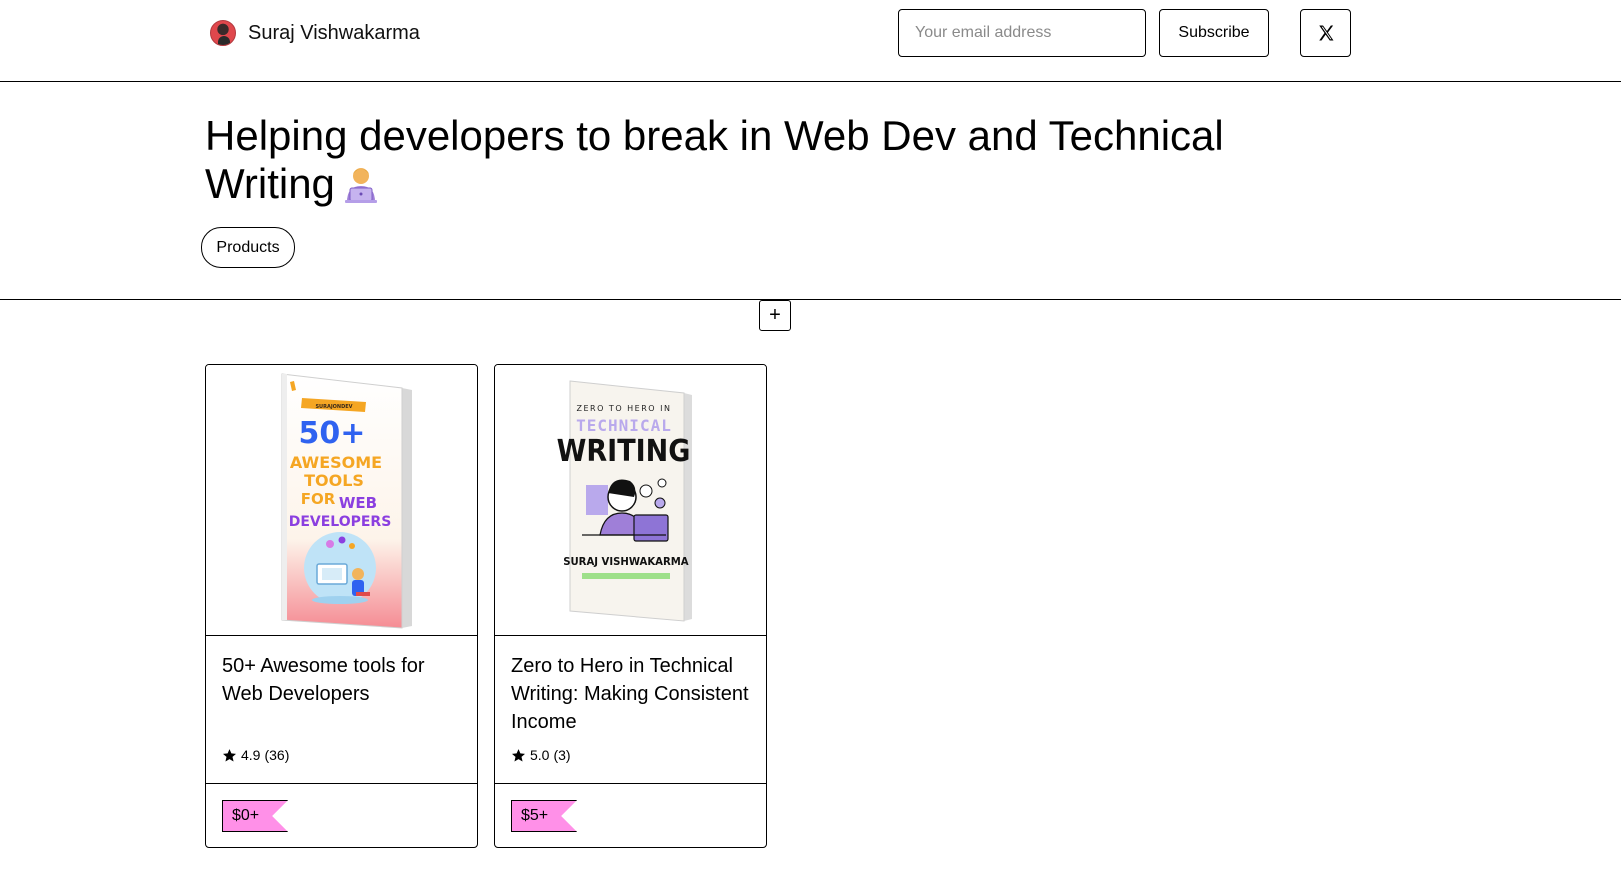 This screenshot has width=1621, height=896. Describe the element at coordinates (223, 33) in the screenshot. I see `avatar` at that location.